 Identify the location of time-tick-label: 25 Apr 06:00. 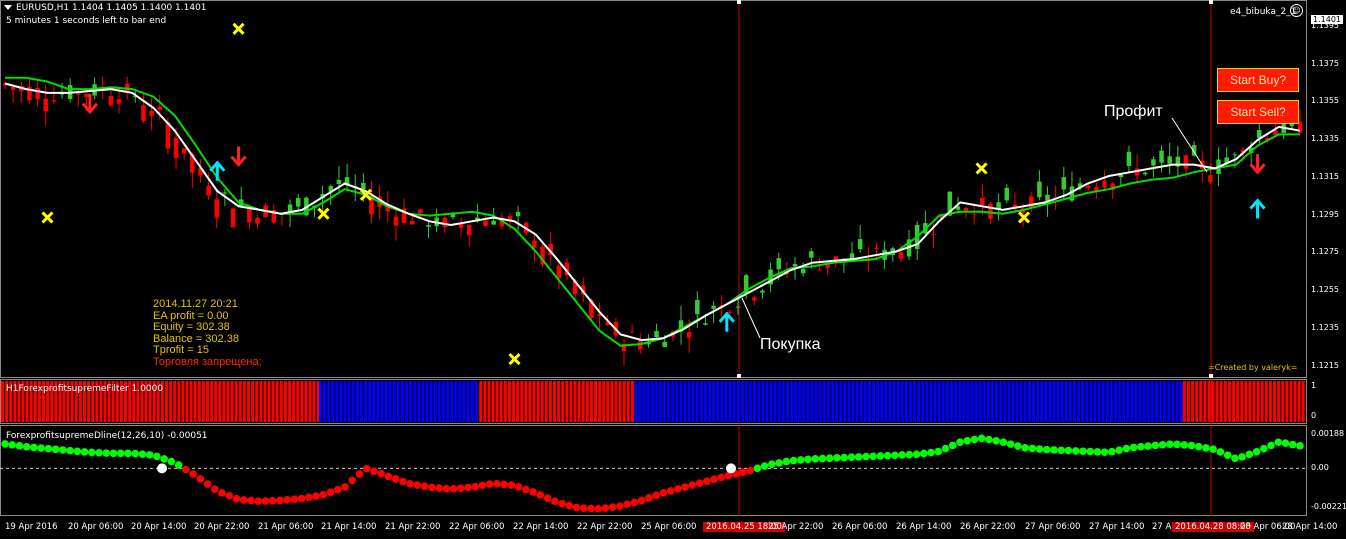
(669, 527).